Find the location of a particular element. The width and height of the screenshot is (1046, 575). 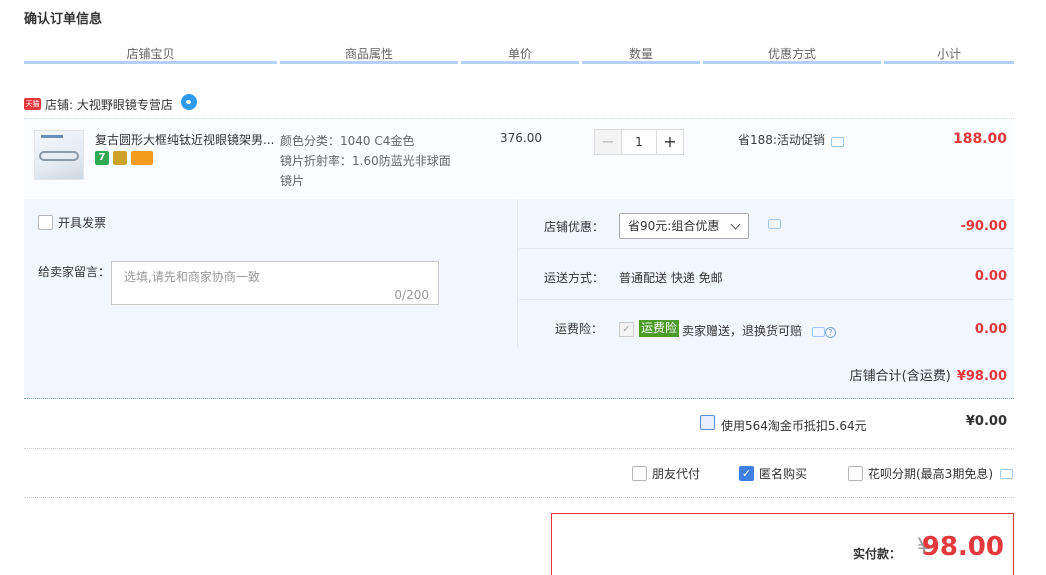

header-price: 单价 is located at coordinates (520, 54).